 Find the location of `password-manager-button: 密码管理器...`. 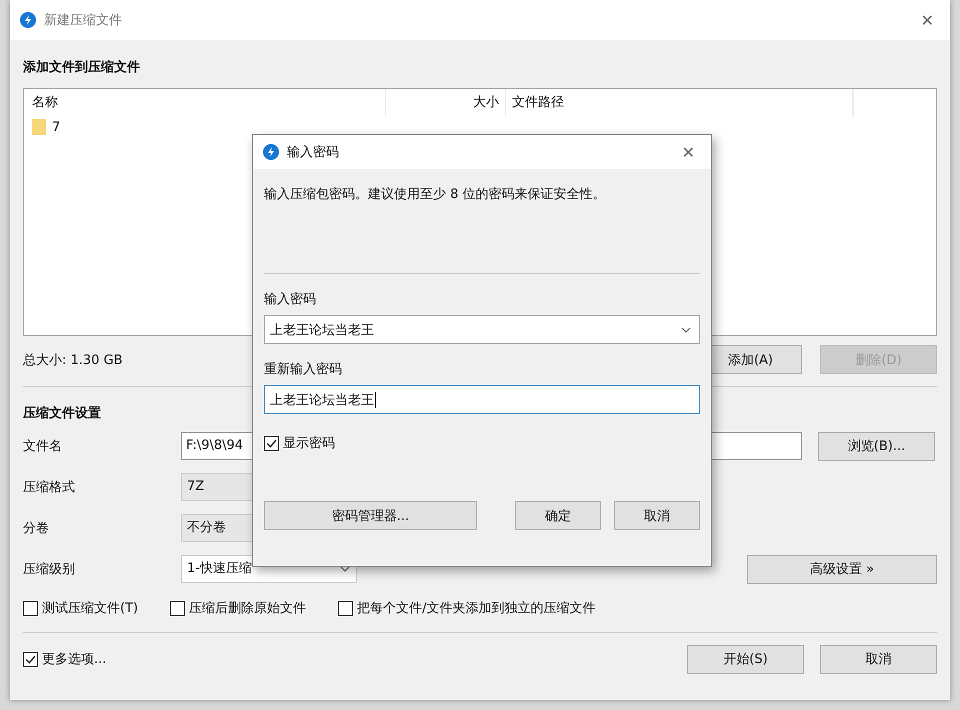

password-manager-button: 密码管理器... is located at coordinates (370, 515).